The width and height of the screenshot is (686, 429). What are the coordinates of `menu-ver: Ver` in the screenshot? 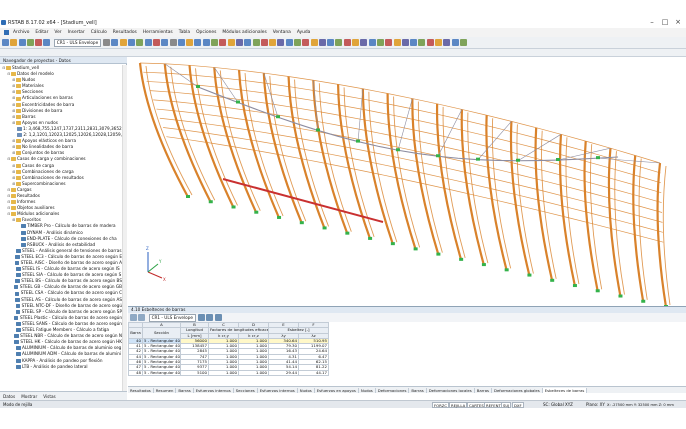 It's located at (57, 32).